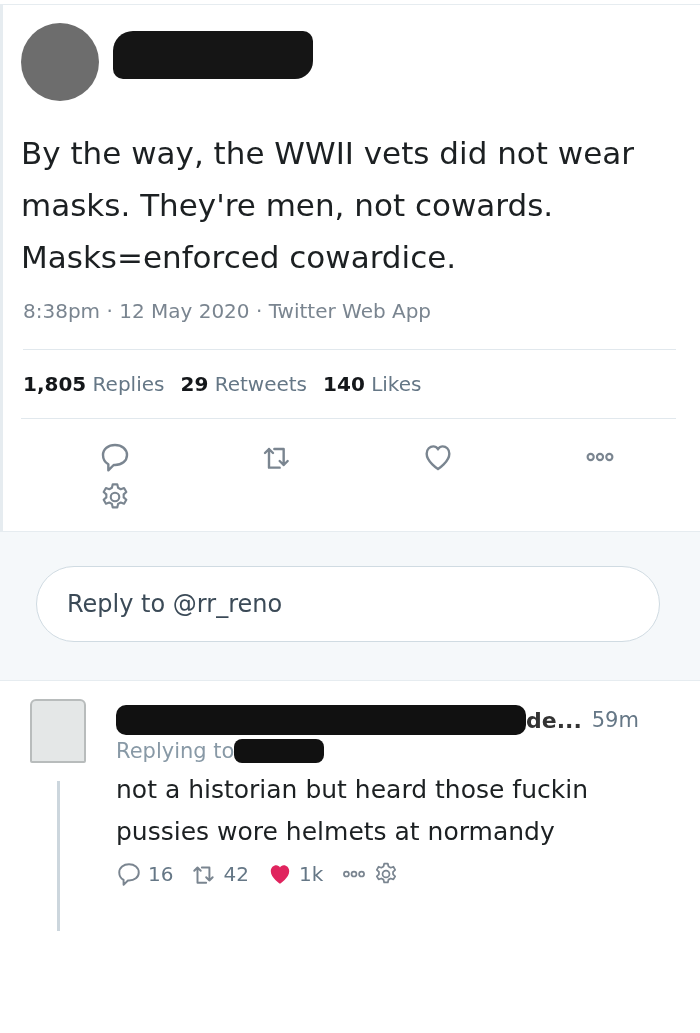  Describe the element at coordinates (348, 604) in the screenshot. I see `reply-field: Reply to @rr_reno` at that location.